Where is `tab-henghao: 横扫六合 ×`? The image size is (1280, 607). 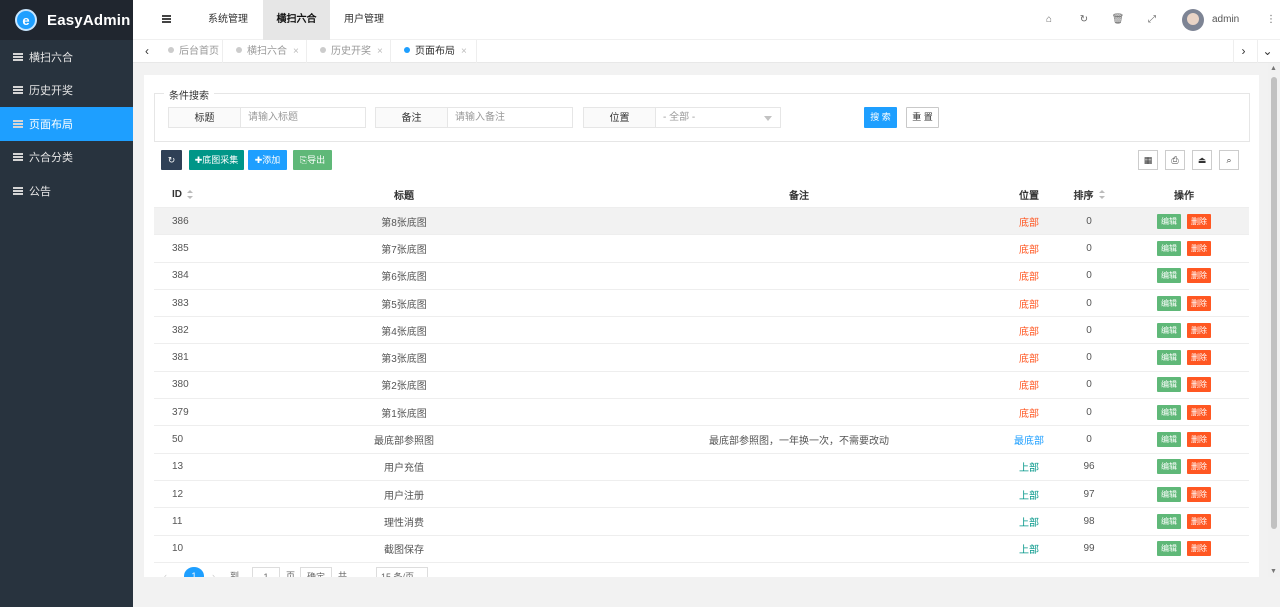
tab-henghao: 横扫六合 × is located at coordinates (265, 51).